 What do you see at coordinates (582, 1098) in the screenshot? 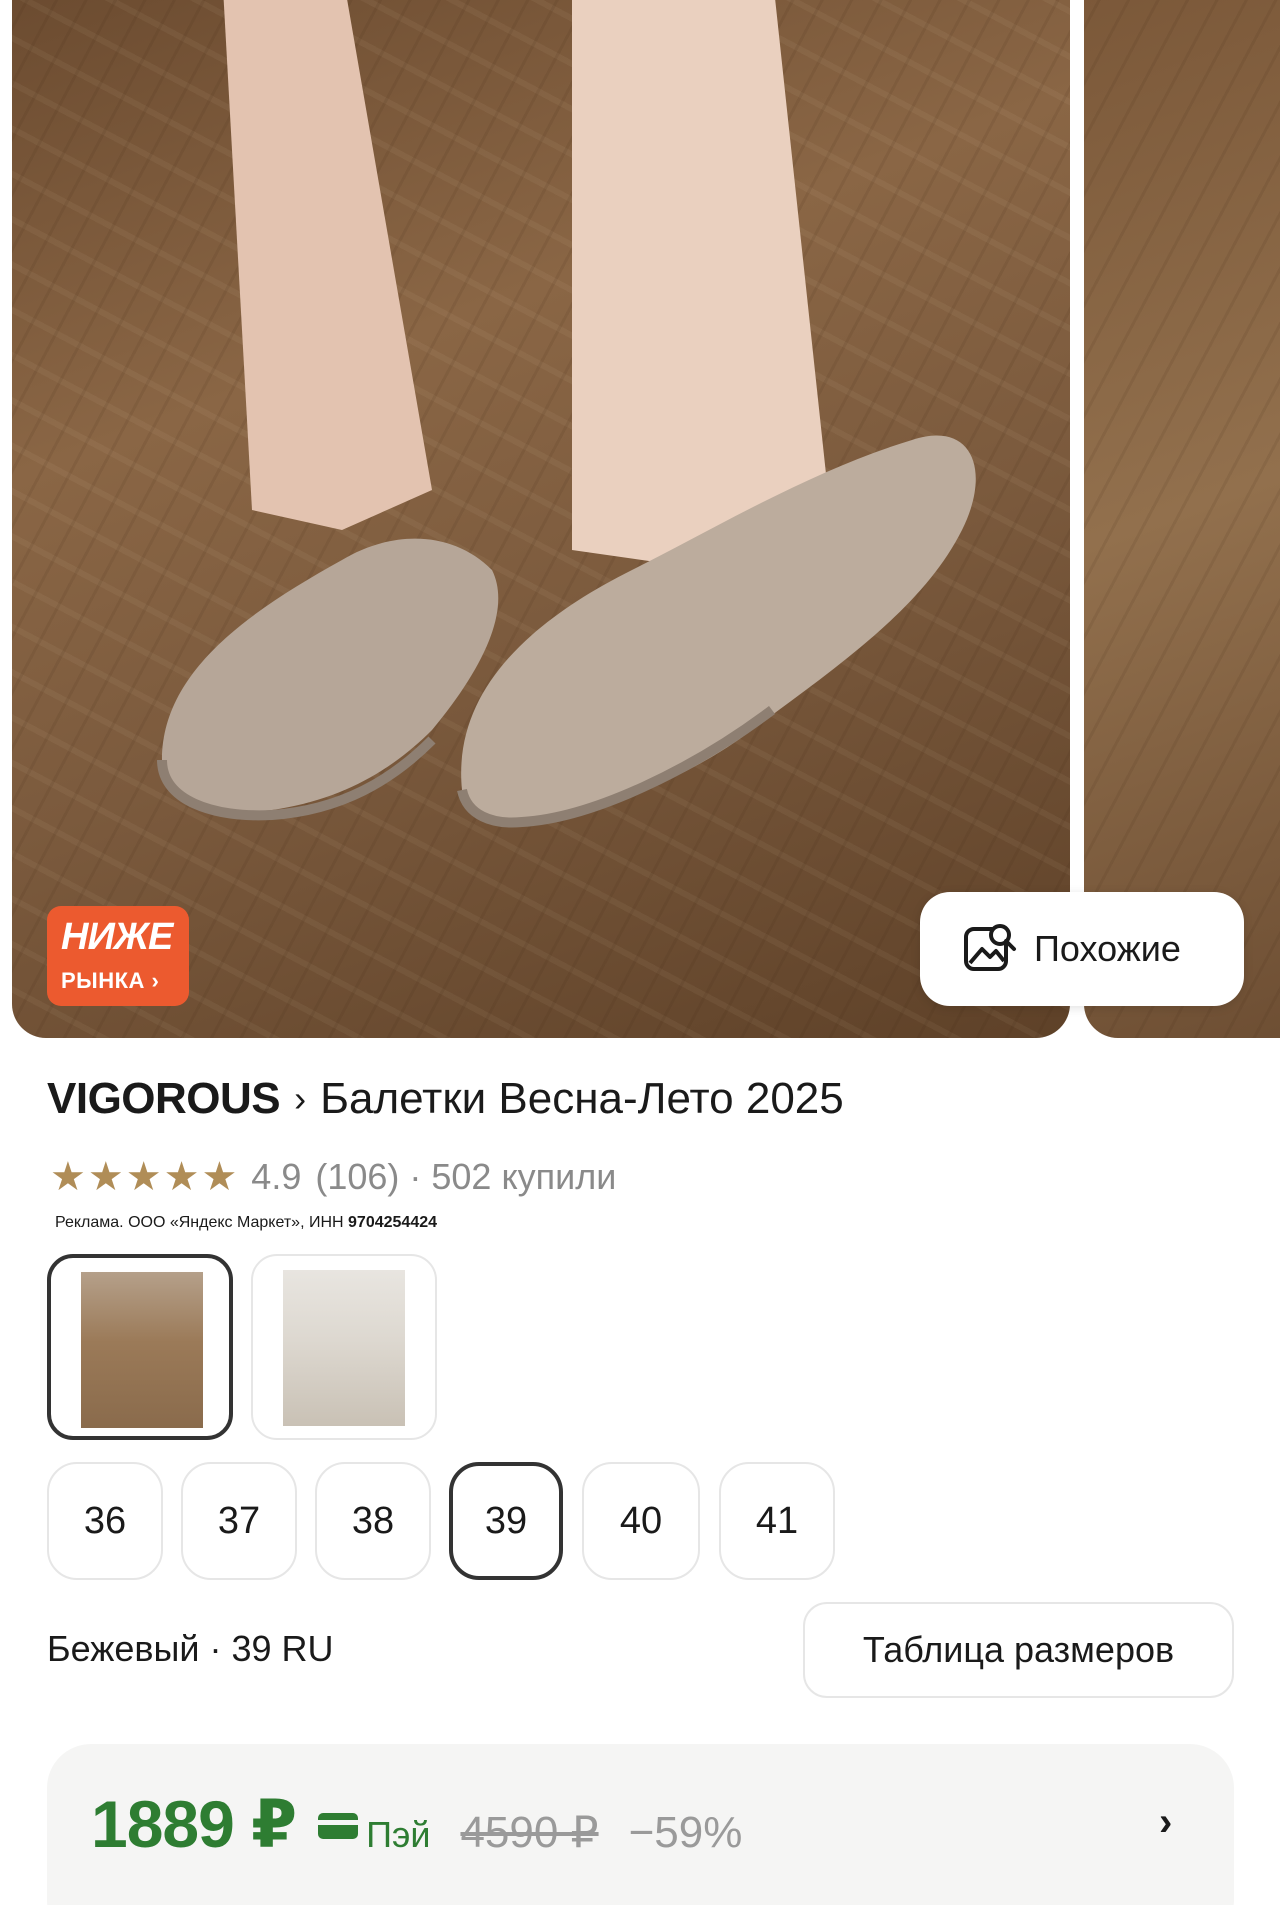
I see `product-name: Балетки Весна-Лето 2025` at bounding box center [582, 1098].